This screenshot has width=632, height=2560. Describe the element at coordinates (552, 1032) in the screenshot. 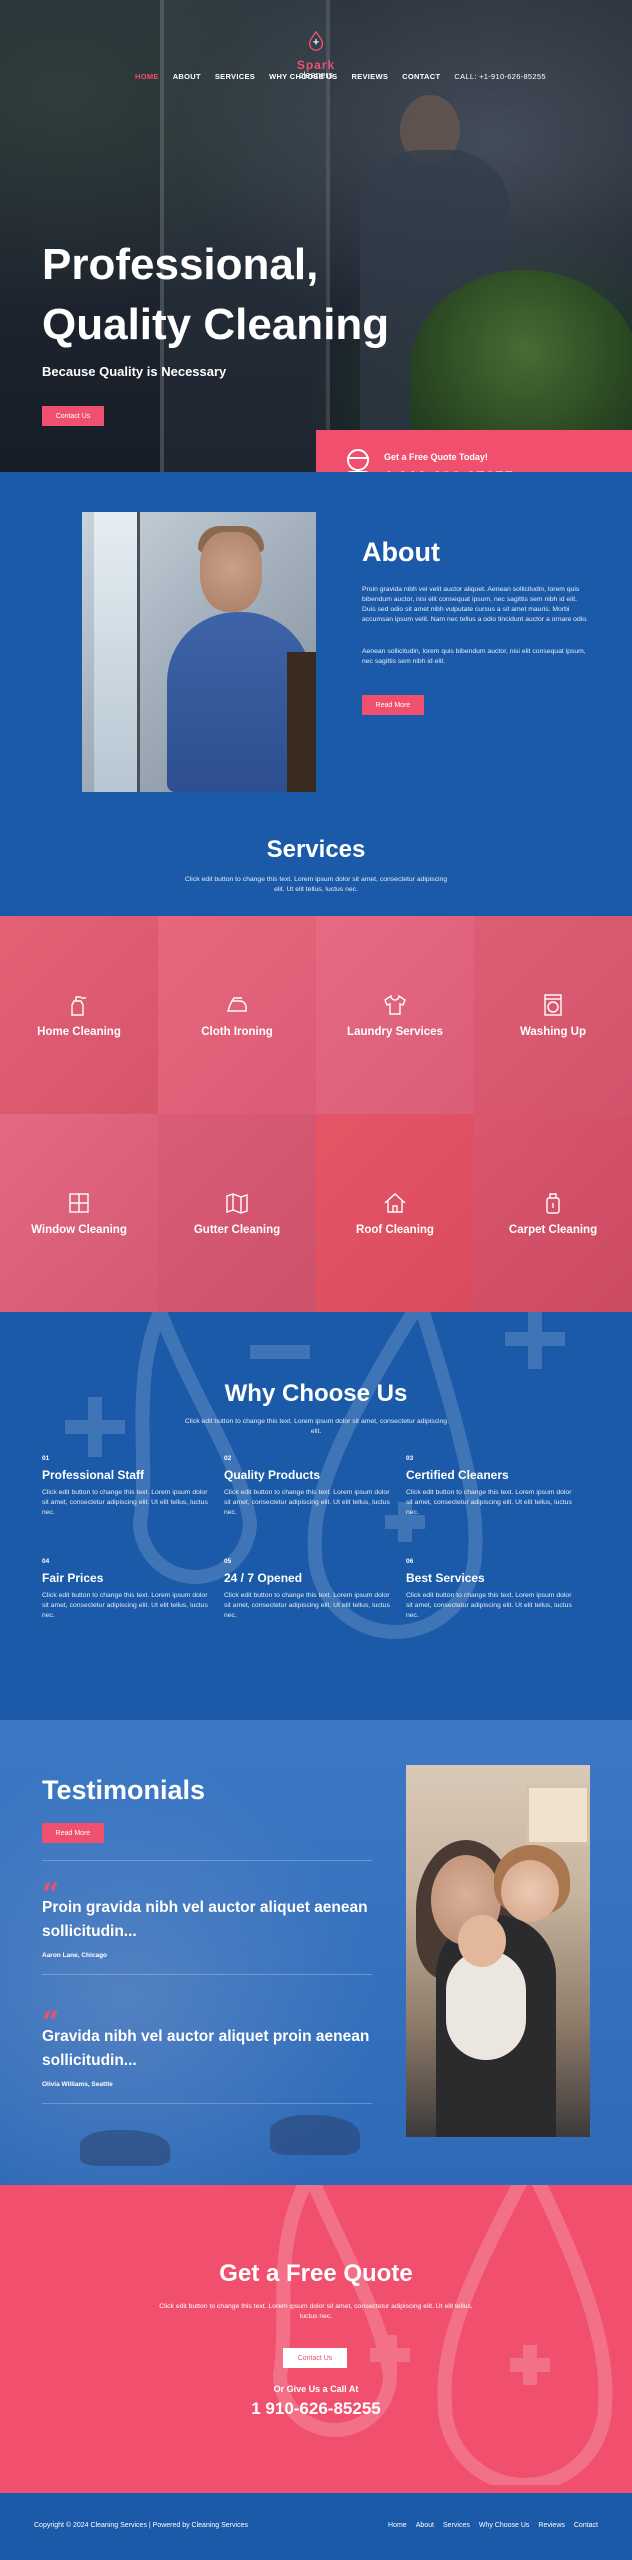

I see `service-label: Washing Up` at that location.